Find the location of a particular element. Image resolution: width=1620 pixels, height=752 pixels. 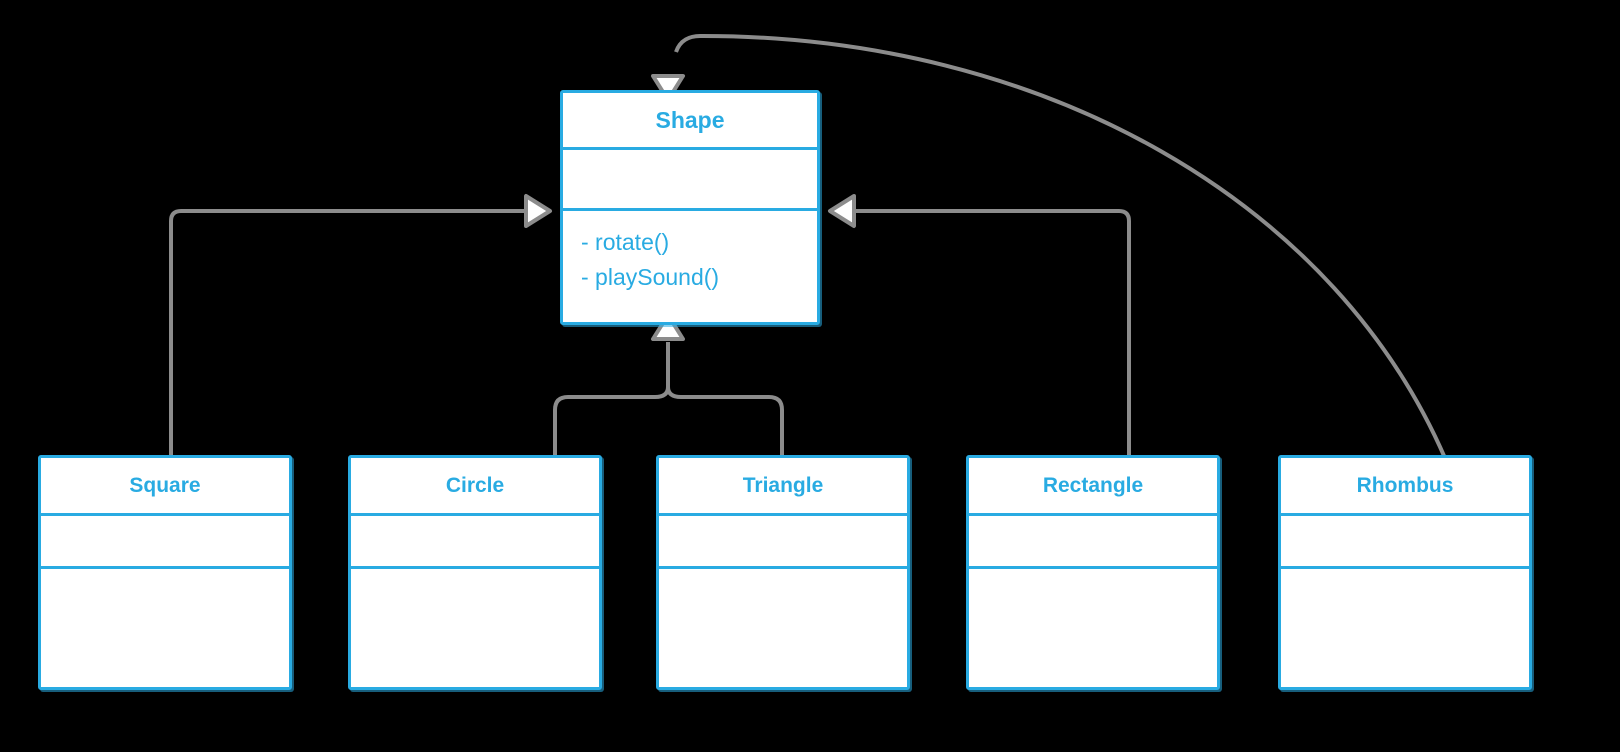

uml-class-rectangle: Rectangle is located at coordinates (1093, 572).